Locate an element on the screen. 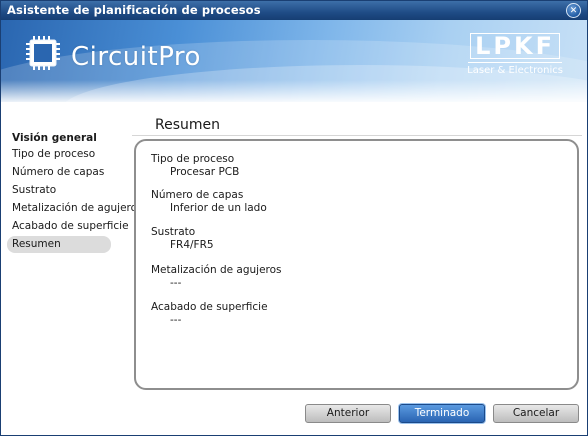 The height and width of the screenshot is (436, 588). summary-label: Sustrato is located at coordinates (173, 232).